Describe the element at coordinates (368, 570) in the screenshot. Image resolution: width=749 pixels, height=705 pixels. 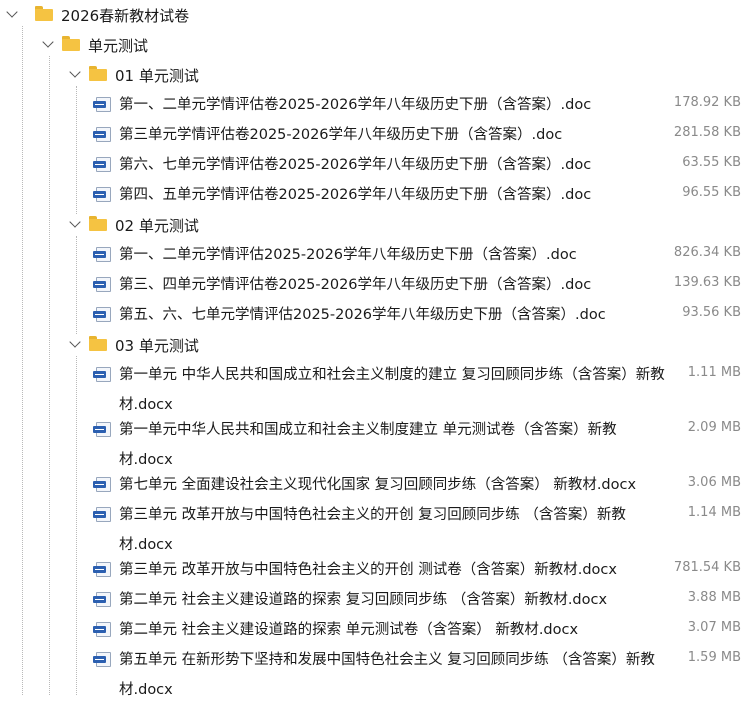
I see `file-name: 第三单元 改革开放与中国特色社会主义的开创 测试卷（含答案）新教材.docx` at that location.